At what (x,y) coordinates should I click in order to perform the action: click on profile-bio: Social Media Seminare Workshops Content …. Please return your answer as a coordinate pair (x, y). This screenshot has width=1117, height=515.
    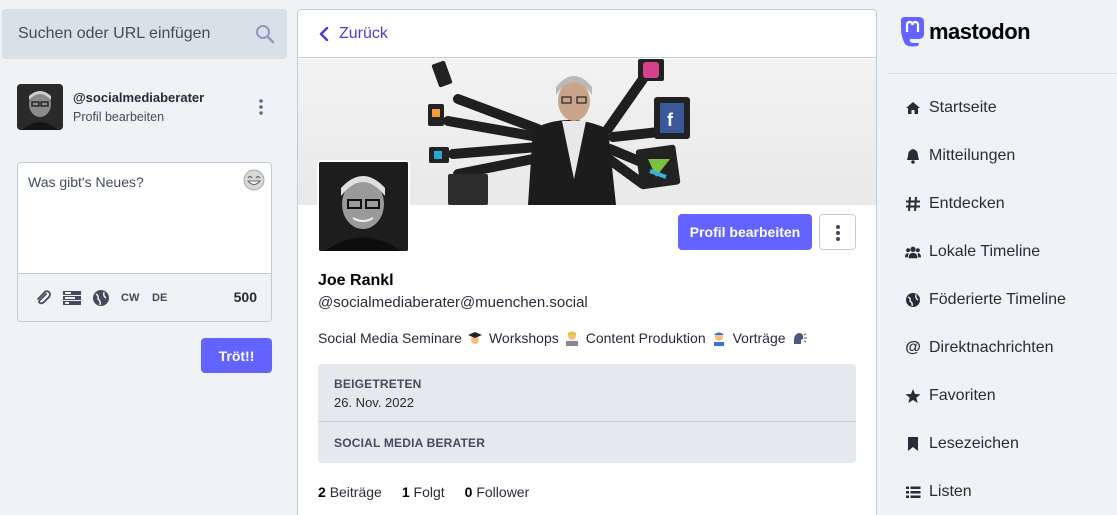
    Looking at the image, I should click on (565, 338).